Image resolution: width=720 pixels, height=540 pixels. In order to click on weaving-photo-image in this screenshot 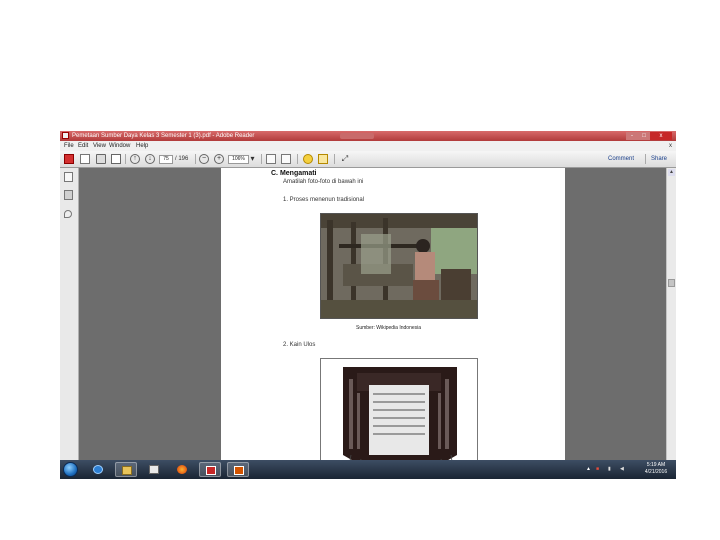, I will do `click(399, 266)`.